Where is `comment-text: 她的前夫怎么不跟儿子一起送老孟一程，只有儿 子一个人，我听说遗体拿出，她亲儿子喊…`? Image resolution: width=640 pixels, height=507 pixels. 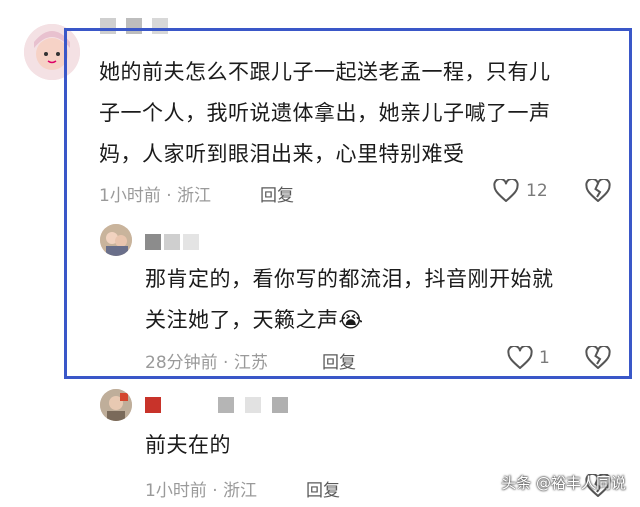
comment-text: 她的前夫怎么不跟儿子一起送老孟一程，只有儿 子一个人，我听说遗体拿出，她亲儿子喊… is located at coordinates (325, 113).